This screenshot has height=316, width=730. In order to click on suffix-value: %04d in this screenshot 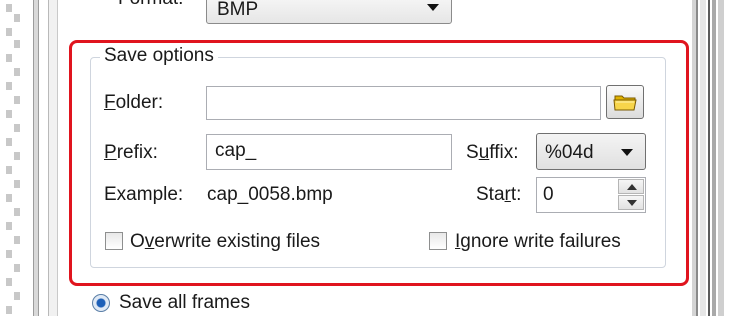, I will do `click(569, 152)`.